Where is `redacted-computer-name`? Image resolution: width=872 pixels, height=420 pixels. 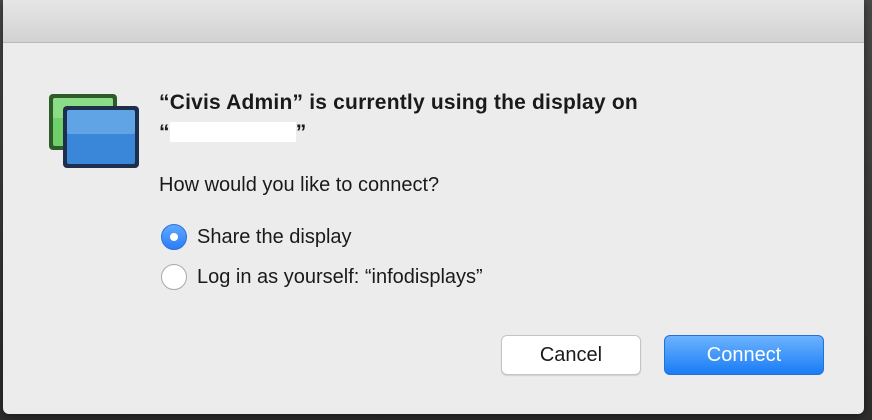 redacted-computer-name is located at coordinates (232, 132).